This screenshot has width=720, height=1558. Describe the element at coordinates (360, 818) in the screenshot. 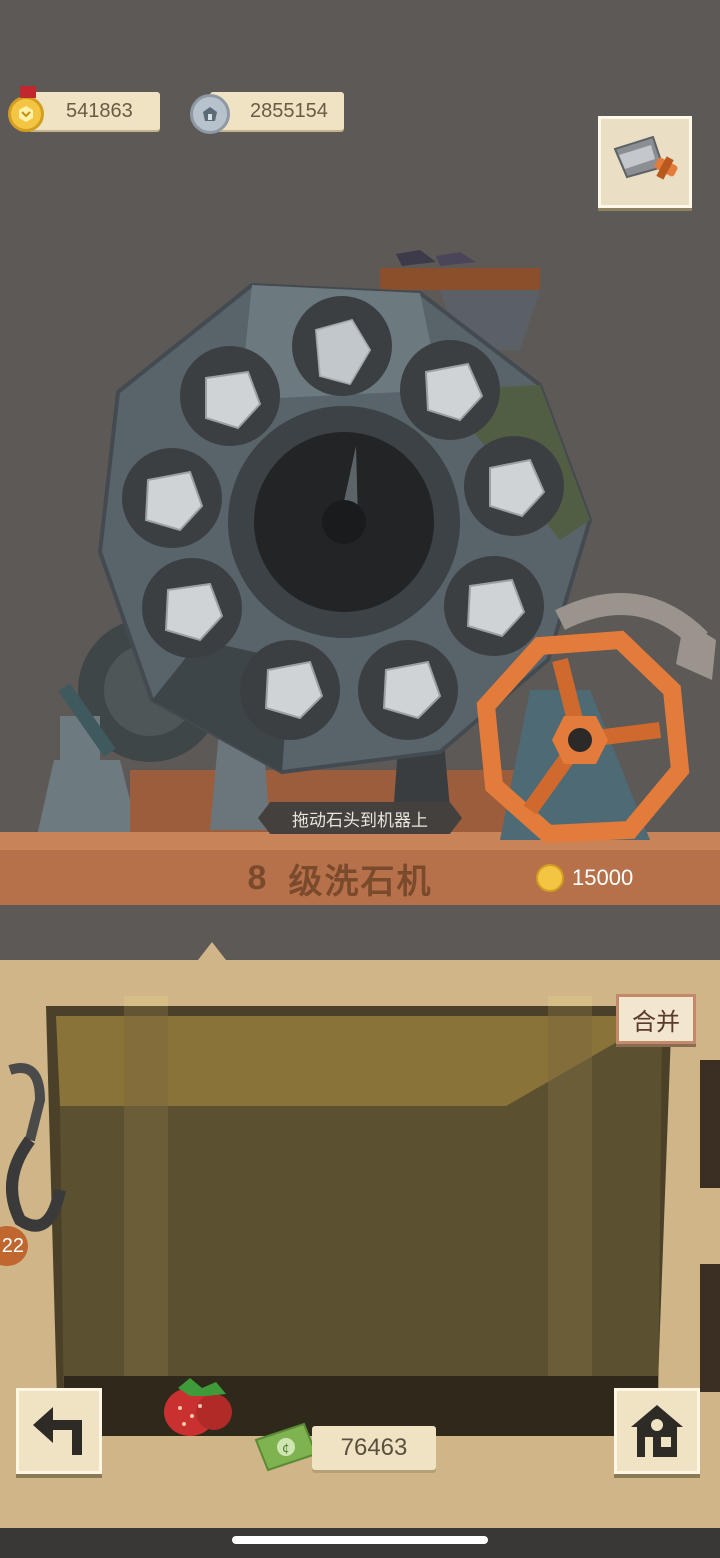

I see `drag-instruction-label: 拖动石头到机器上` at that location.